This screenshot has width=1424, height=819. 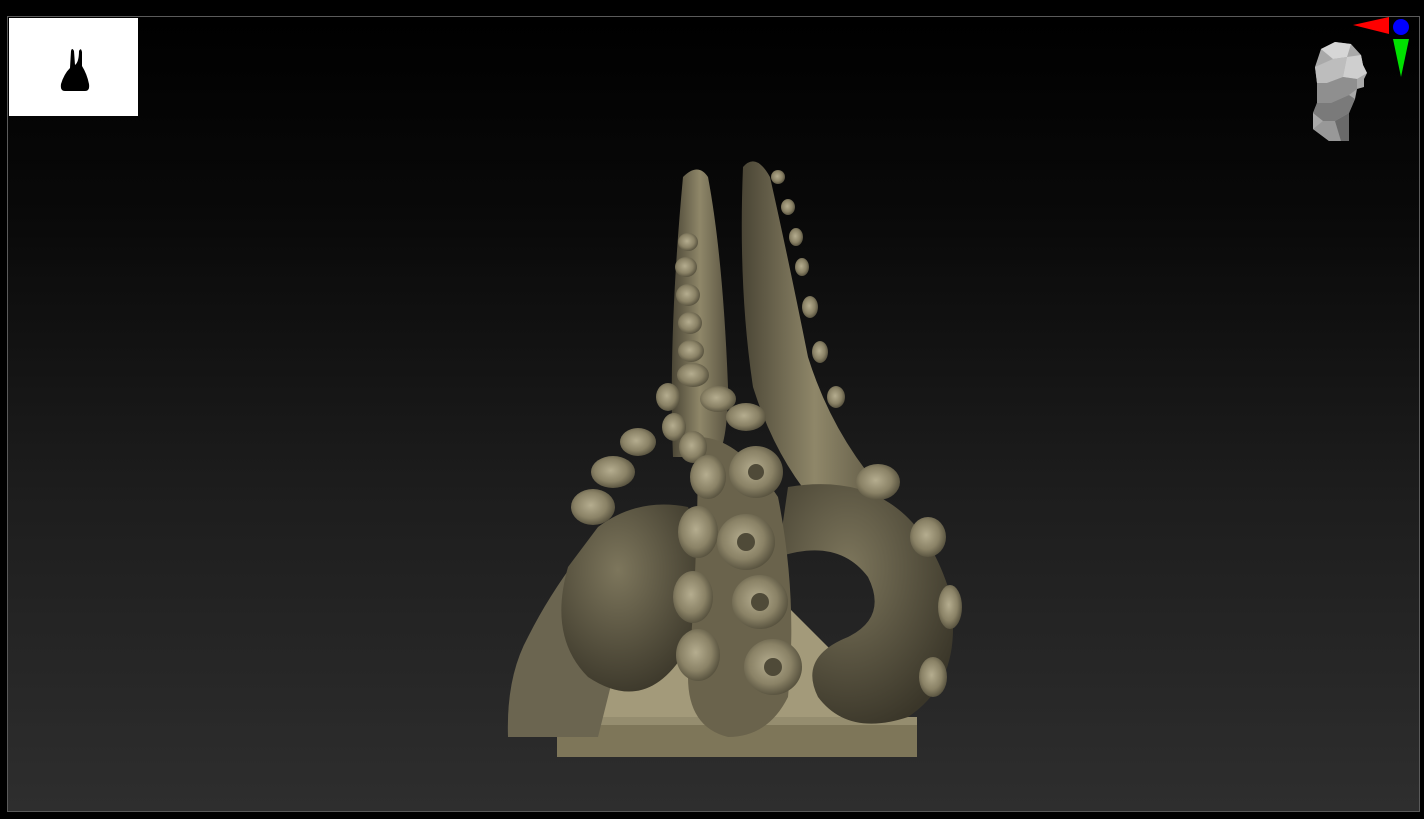 I want to click on navigator-gizmo, so click(x=1361, y=82).